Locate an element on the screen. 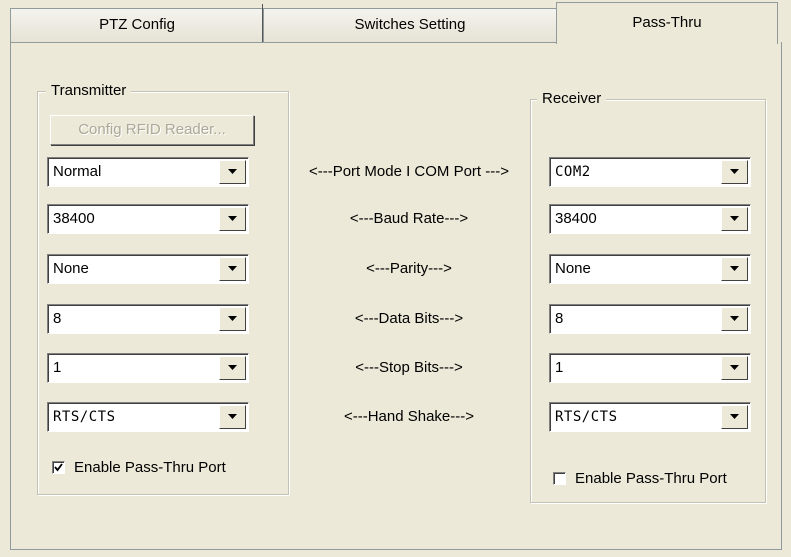  tx-baud-rate-dropdown-button is located at coordinates (232, 219).